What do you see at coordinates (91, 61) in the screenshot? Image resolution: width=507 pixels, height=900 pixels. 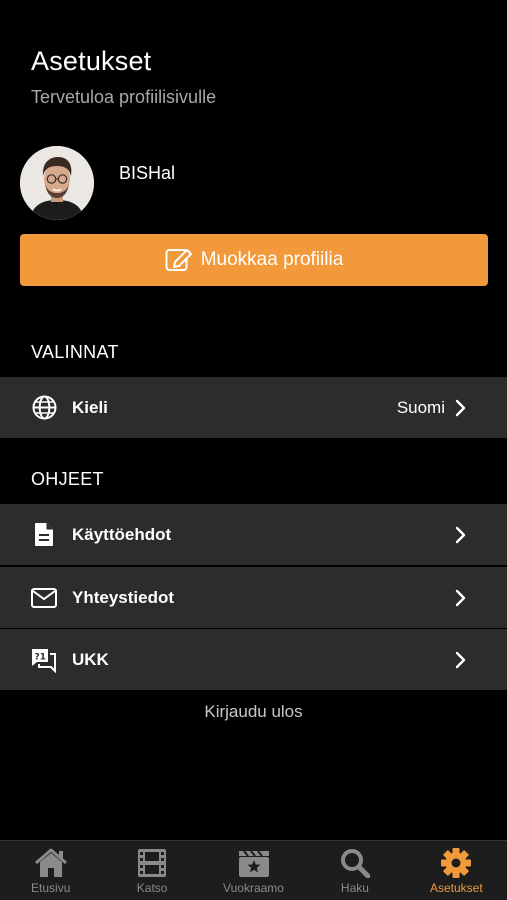 I see `page-title: Asetukset` at bounding box center [91, 61].